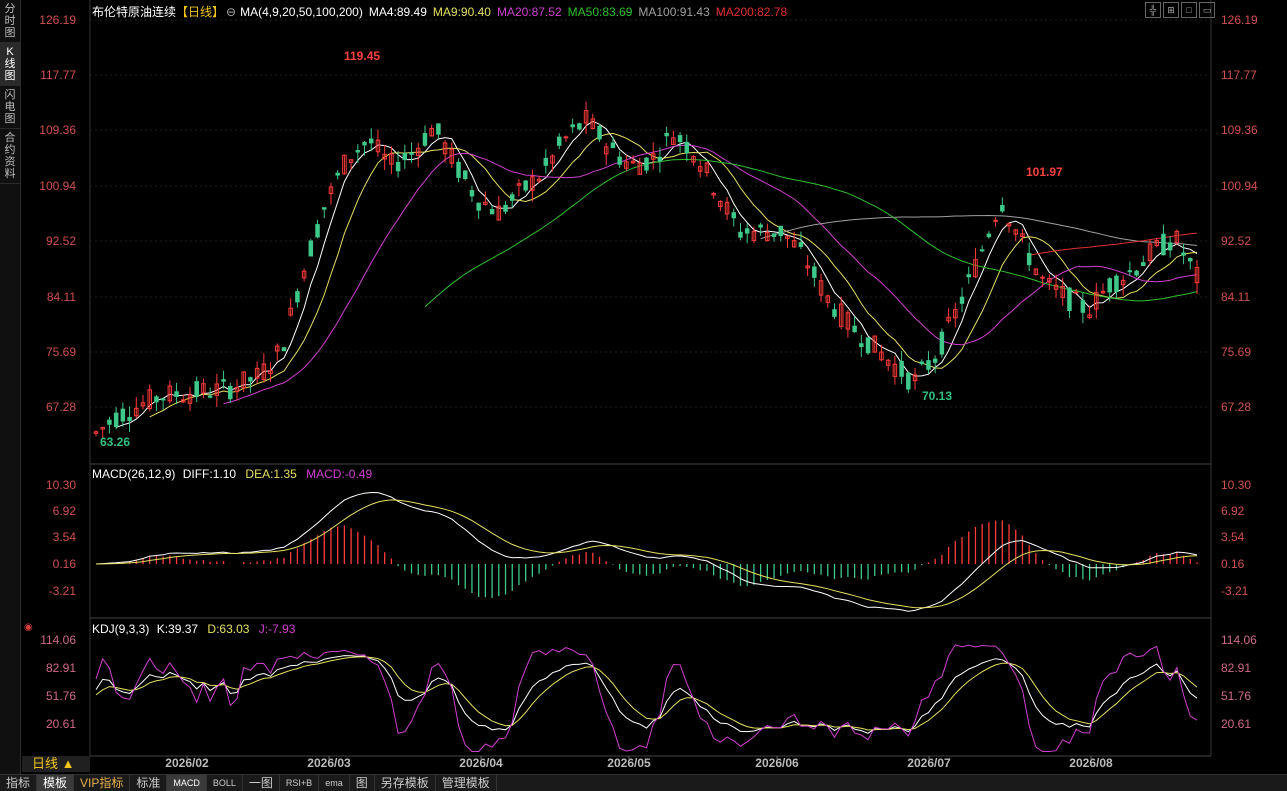 Image resolution: width=1287 pixels, height=791 pixels. I want to click on kdj-tick-right: 51.76, so click(1236, 696).